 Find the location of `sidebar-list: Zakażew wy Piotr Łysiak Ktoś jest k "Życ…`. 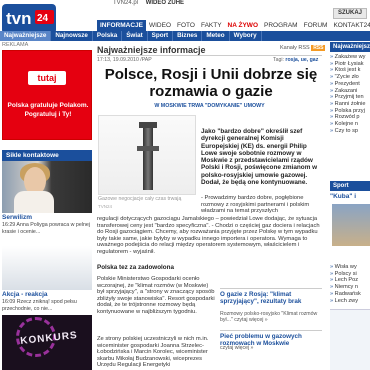

sidebar-list: Zakażew wy Piotr Łysiak Ktoś jest k "Życ… is located at coordinates (350, 94).